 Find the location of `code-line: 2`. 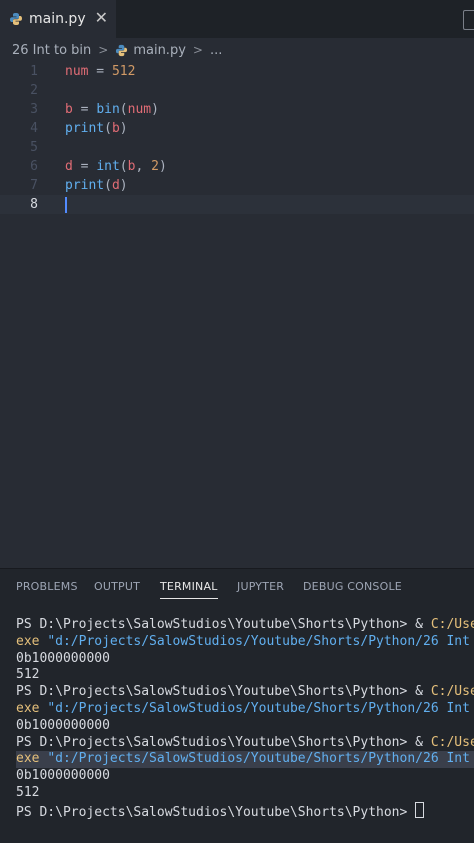

code-line: 2 is located at coordinates (237, 90).